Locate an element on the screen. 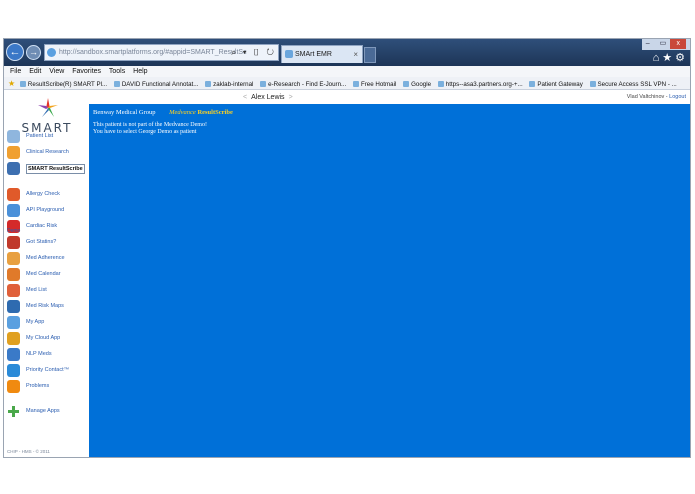 This screenshot has height=494, width=695. manage-apps-button: Manage Apps is located at coordinates (48, 411).